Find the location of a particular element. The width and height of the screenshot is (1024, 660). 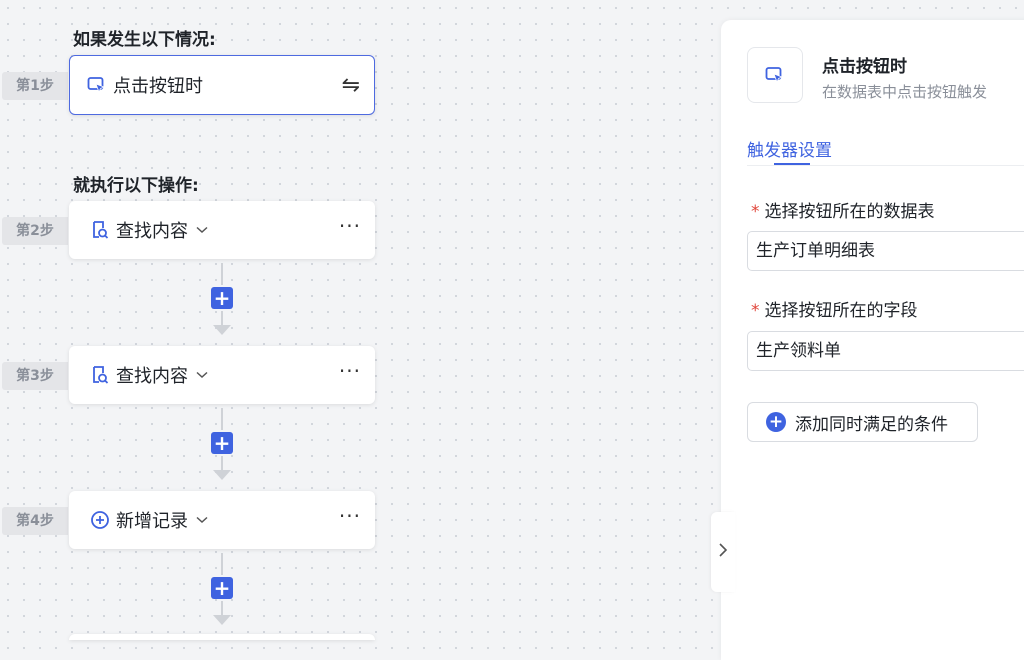

trigger-card: 点击按钮时 ⇋ is located at coordinates (222, 85).